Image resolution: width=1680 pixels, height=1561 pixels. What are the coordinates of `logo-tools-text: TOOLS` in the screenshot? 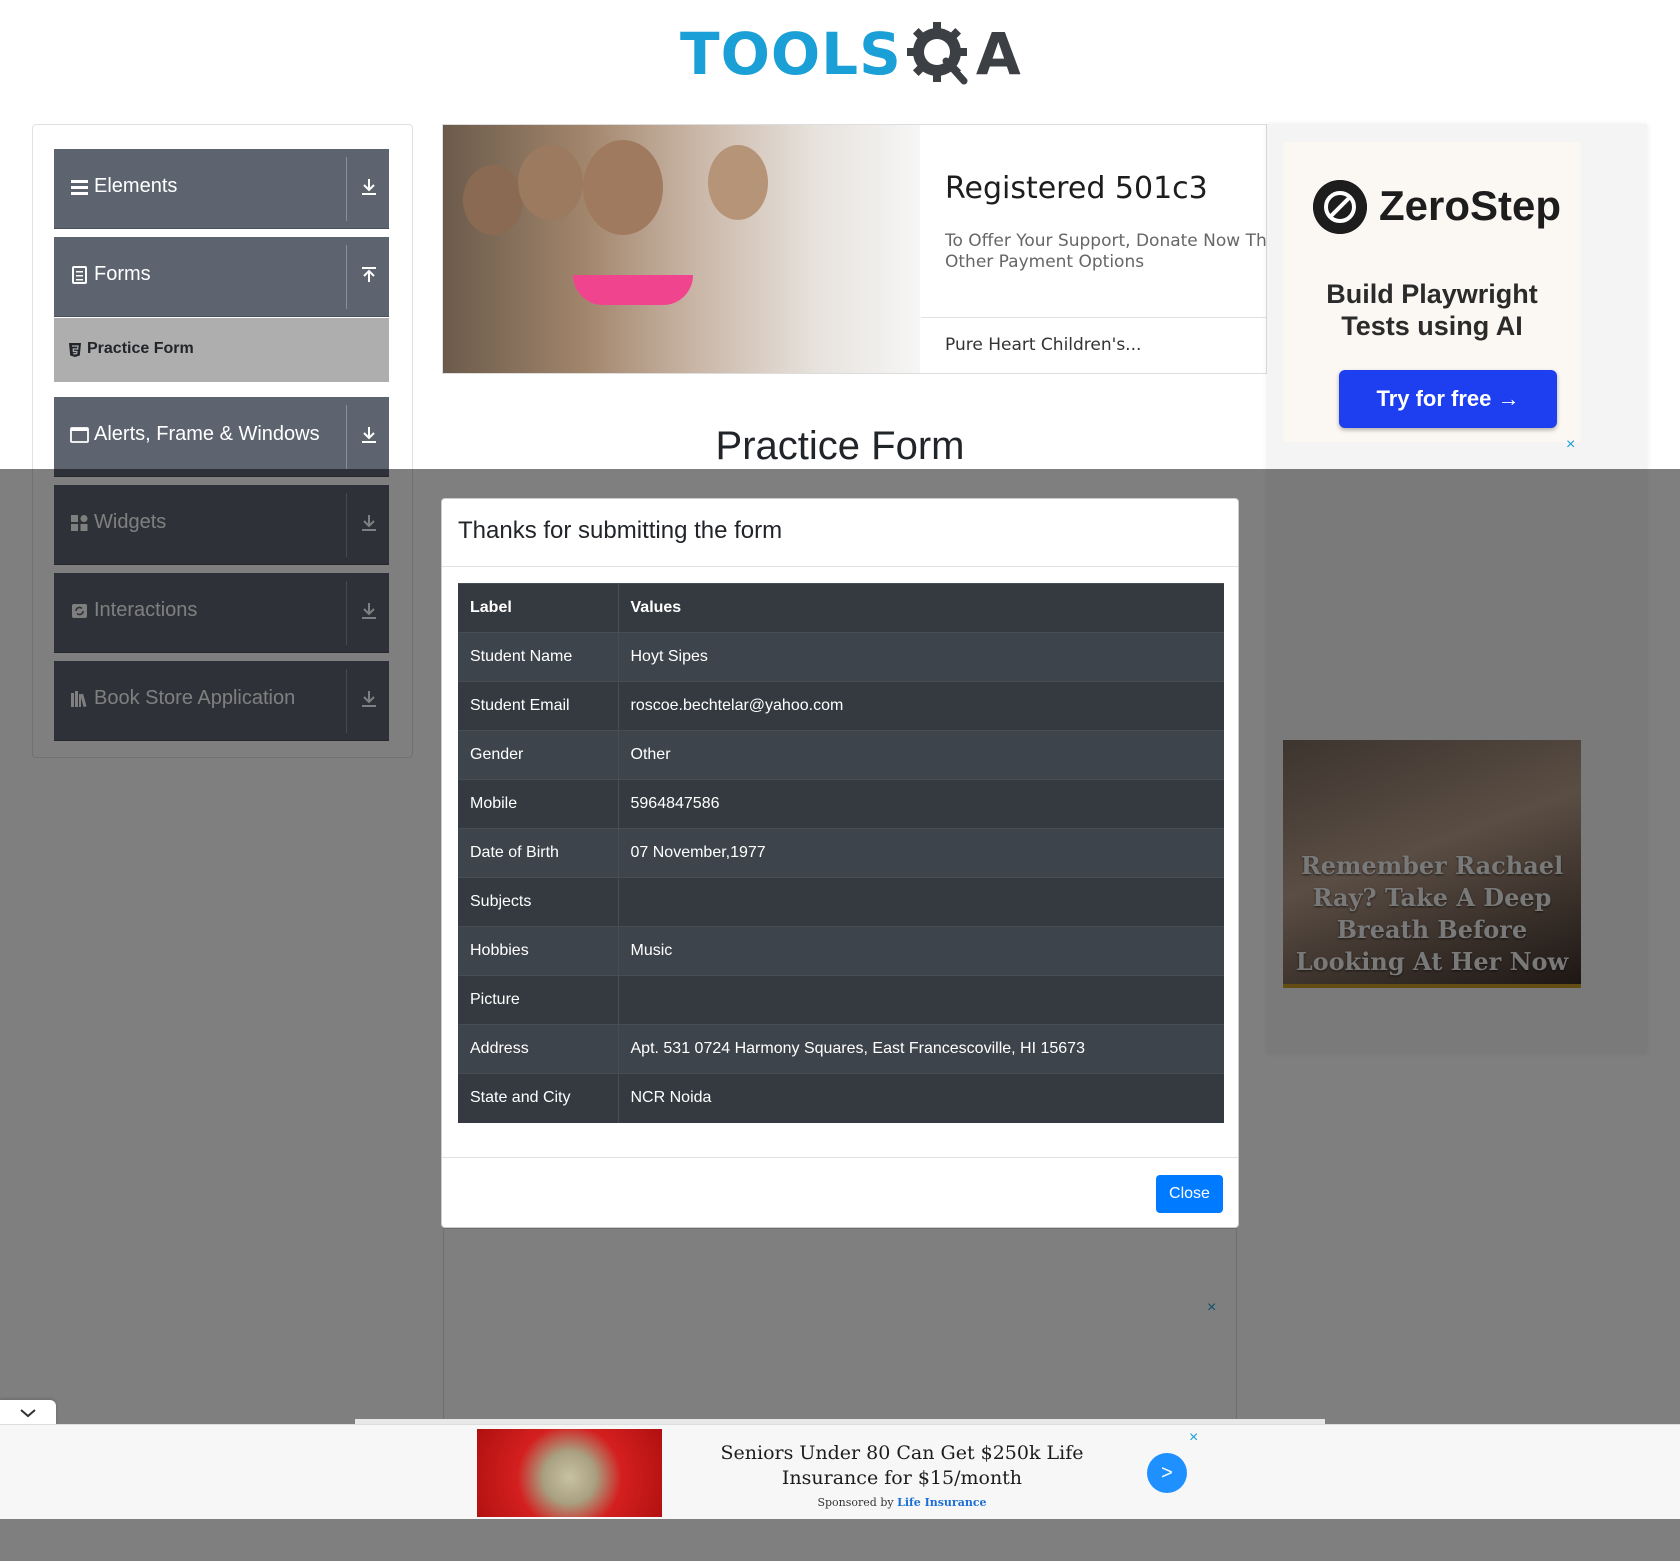 It's located at (791, 54).